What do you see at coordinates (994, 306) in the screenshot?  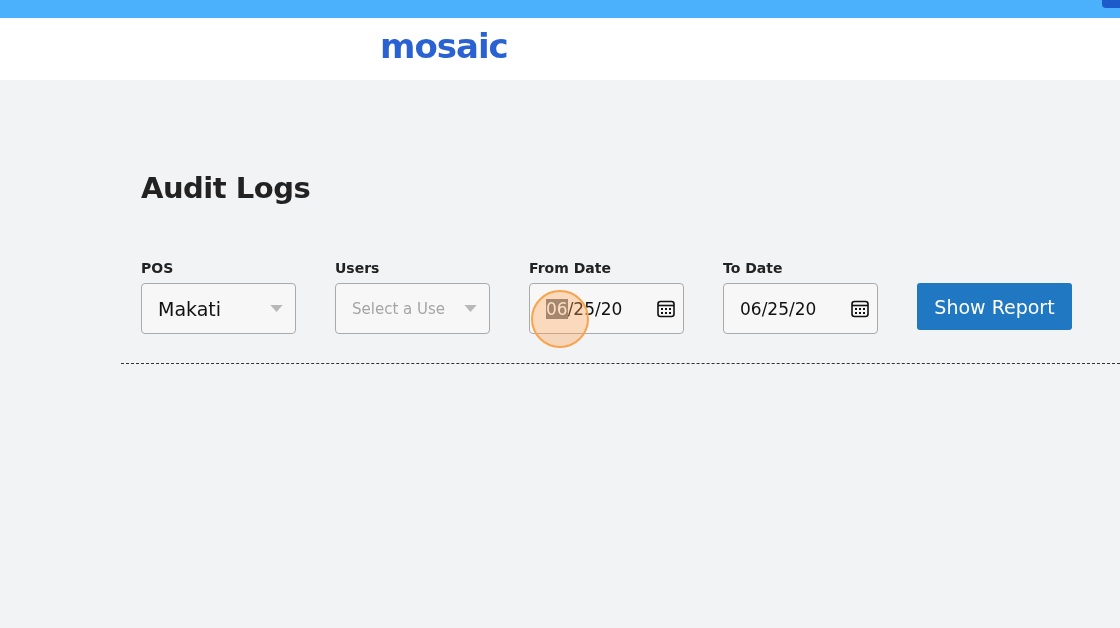 I see `show-report-button: Show Report` at bounding box center [994, 306].